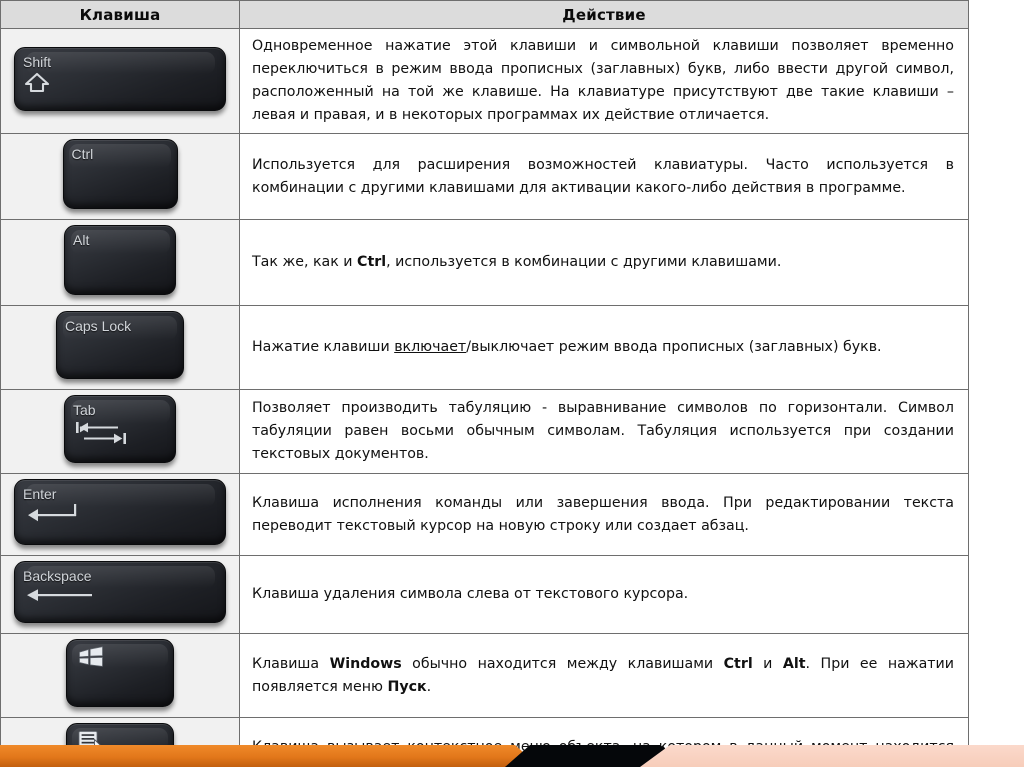  I want to click on backspace-left-arrow-icon, so click(59, 595).